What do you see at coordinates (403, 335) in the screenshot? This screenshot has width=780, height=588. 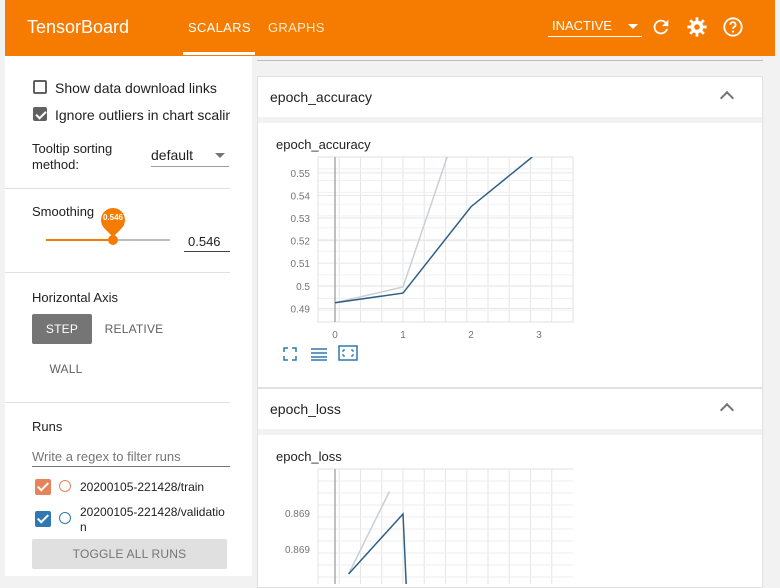 I see `x-tick-label: 1` at bounding box center [403, 335].